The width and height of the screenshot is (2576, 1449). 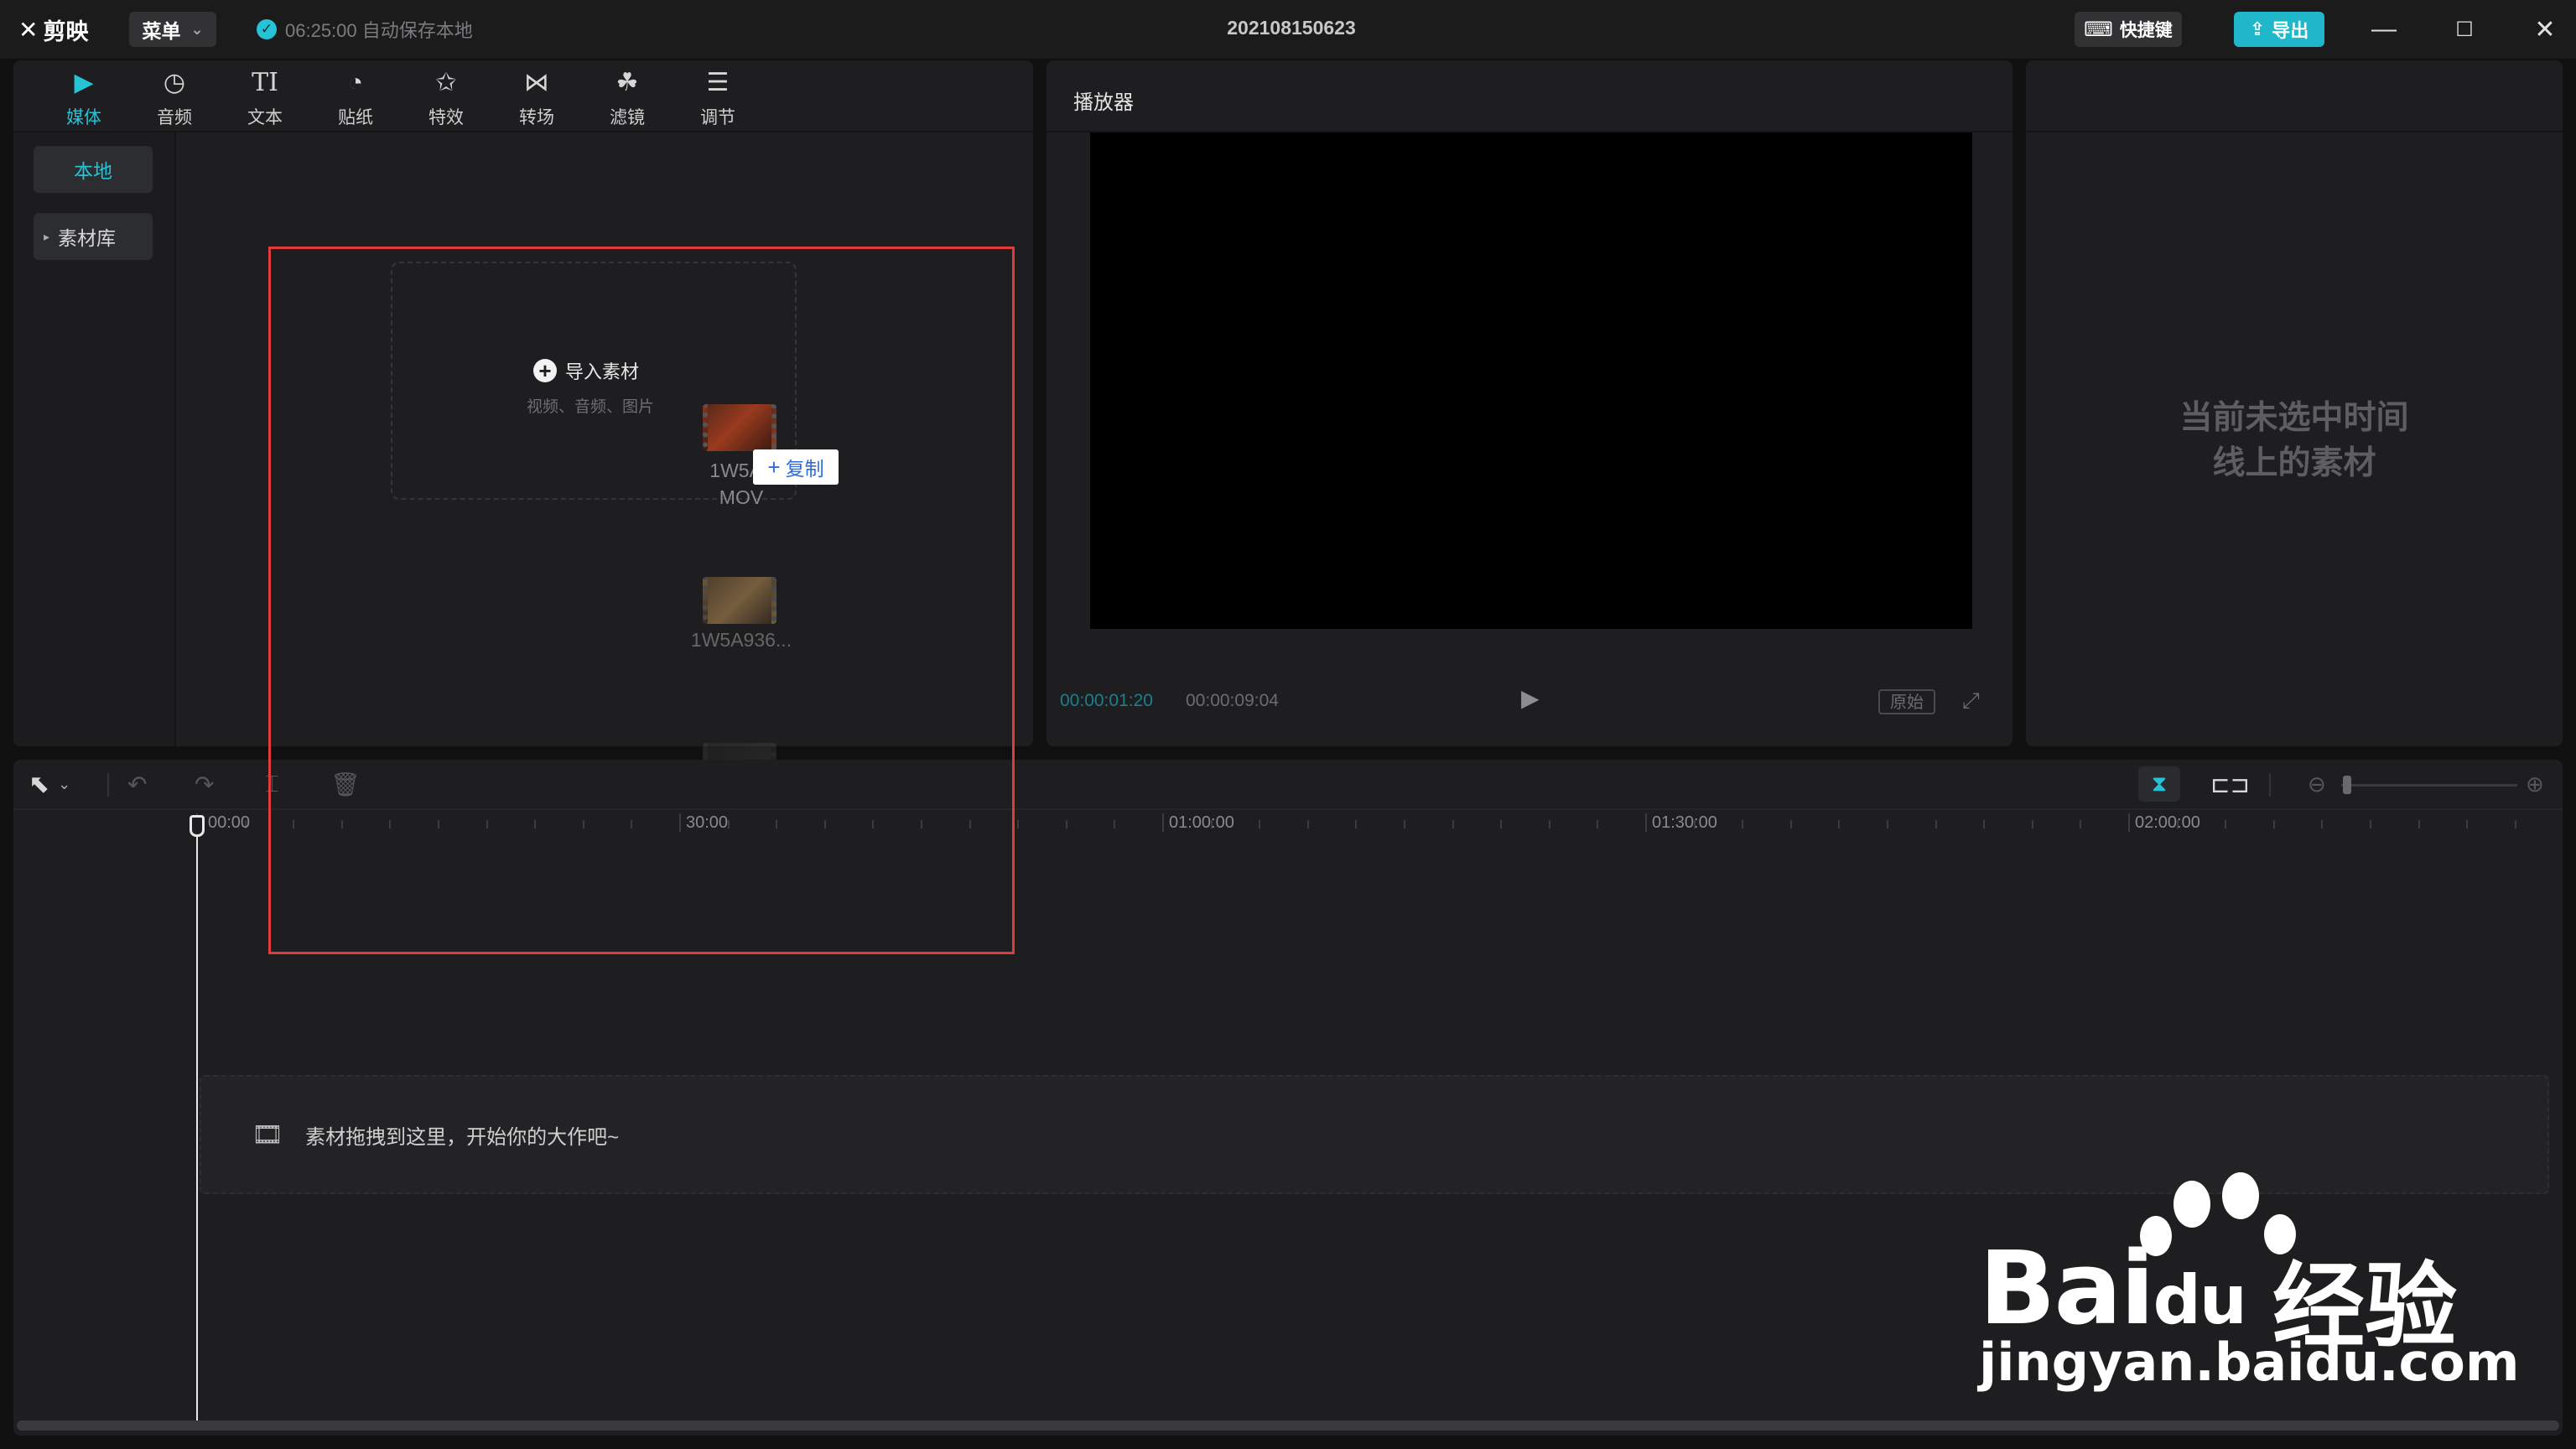 What do you see at coordinates (1288, 1425) in the screenshot?
I see `timeline-scrollbar` at bounding box center [1288, 1425].